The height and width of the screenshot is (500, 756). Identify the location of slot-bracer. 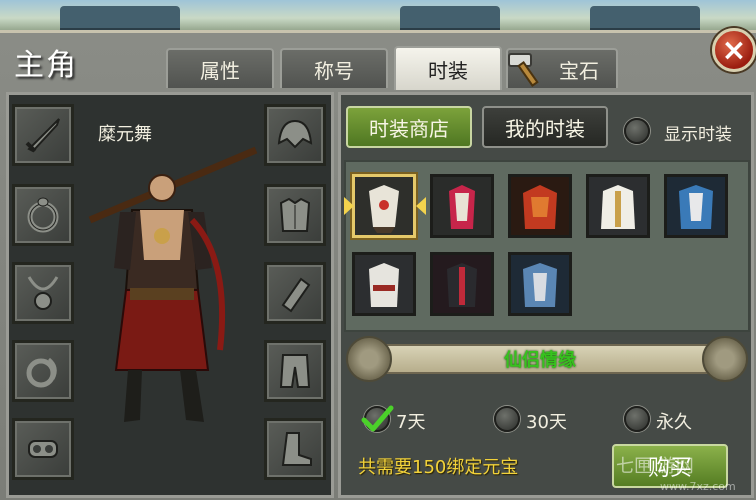
(295, 293).